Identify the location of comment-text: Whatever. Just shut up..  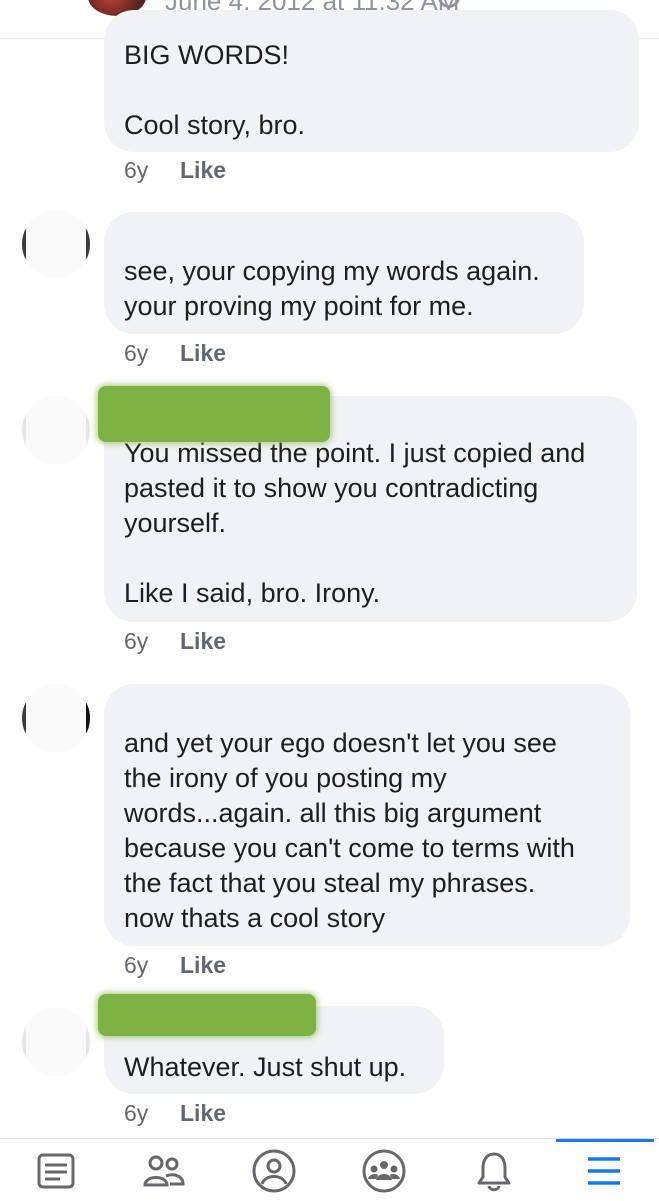
(265, 1067).